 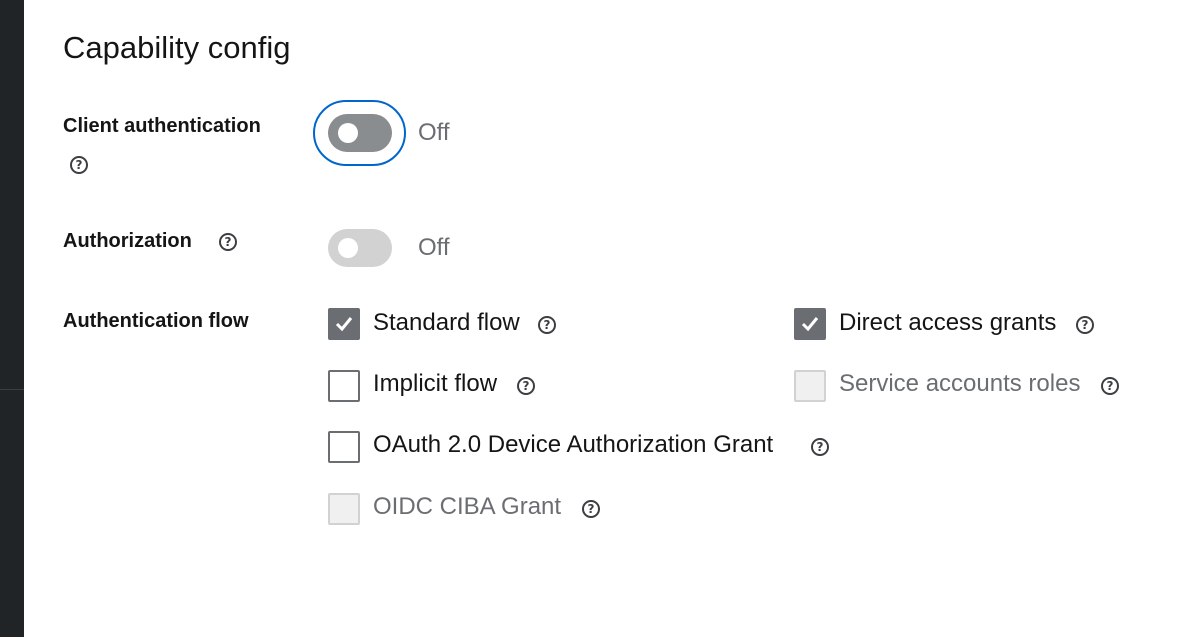 I want to click on sidebar-divider, so click(x=12, y=389).